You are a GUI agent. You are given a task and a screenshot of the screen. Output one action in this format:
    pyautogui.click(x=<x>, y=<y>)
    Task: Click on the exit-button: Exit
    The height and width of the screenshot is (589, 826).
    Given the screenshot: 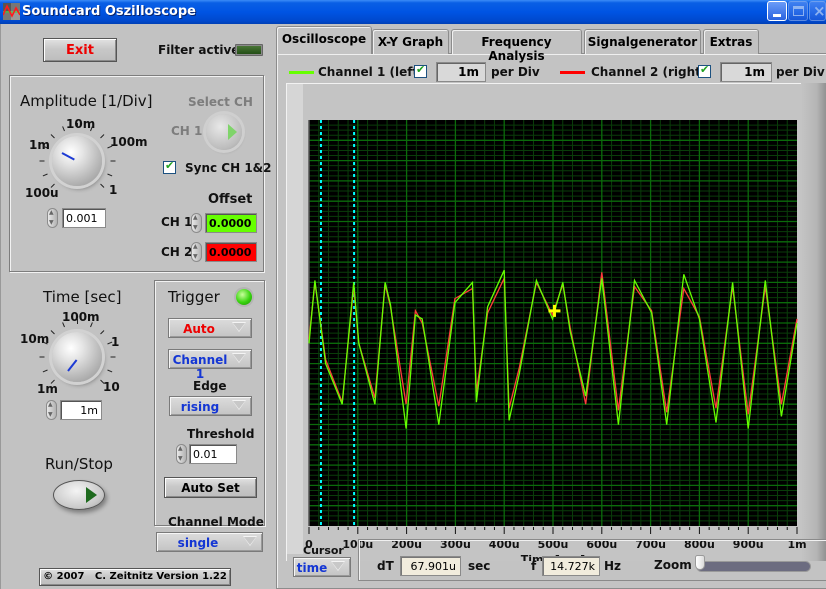 What is the action you would take?
    pyautogui.click(x=80, y=50)
    